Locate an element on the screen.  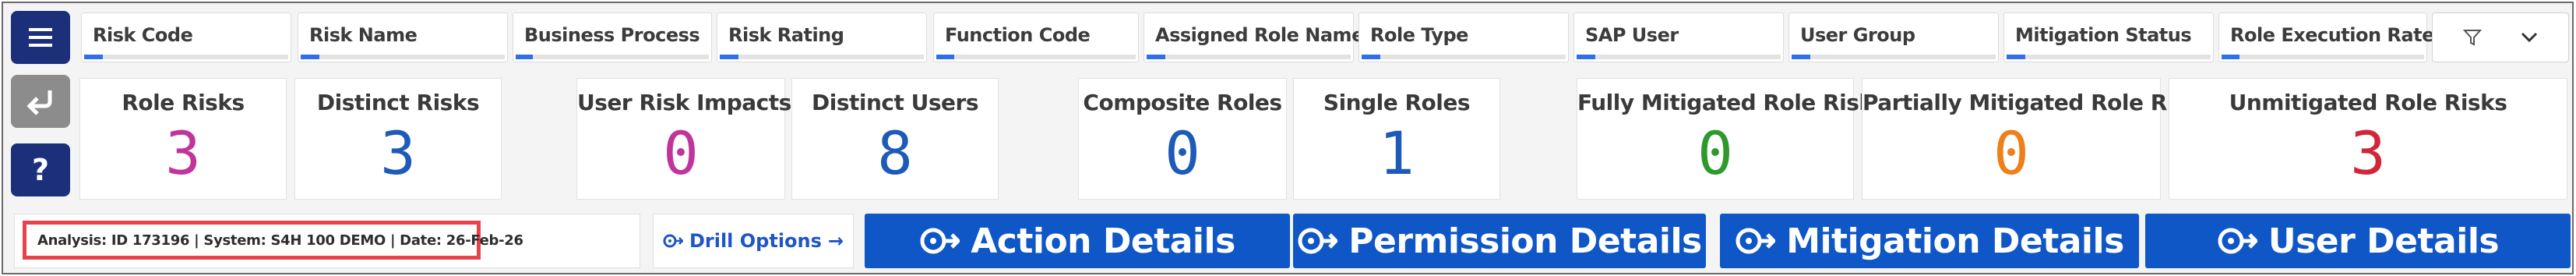
kpi-title: Distinct Users is located at coordinates (895, 102).